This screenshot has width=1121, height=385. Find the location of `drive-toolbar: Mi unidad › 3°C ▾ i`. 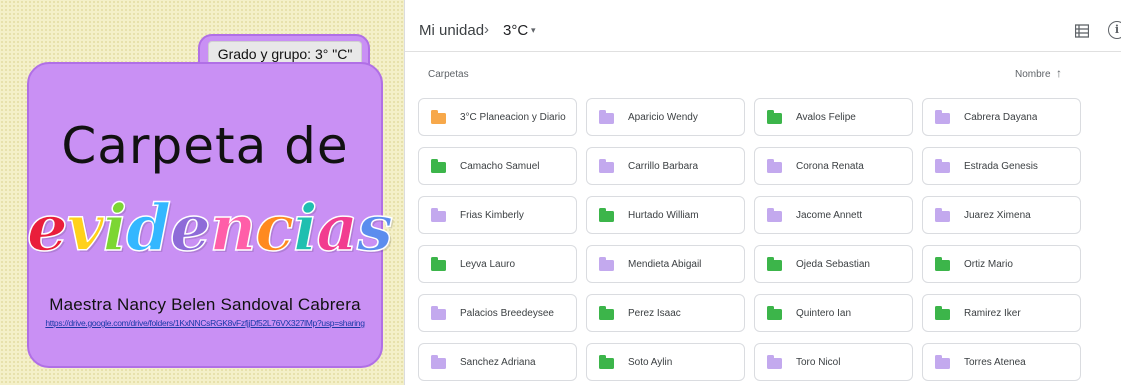

drive-toolbar: Mi unidad › 3°C ▾ i is located at coordinates (763, 32).